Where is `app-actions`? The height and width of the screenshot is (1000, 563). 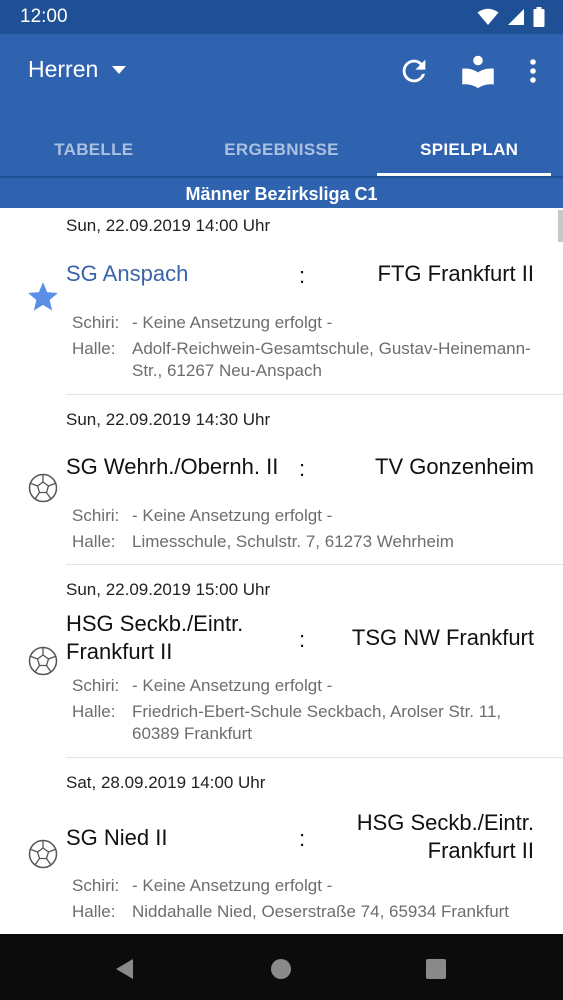
app-actions is located at coordinates (469, 71).